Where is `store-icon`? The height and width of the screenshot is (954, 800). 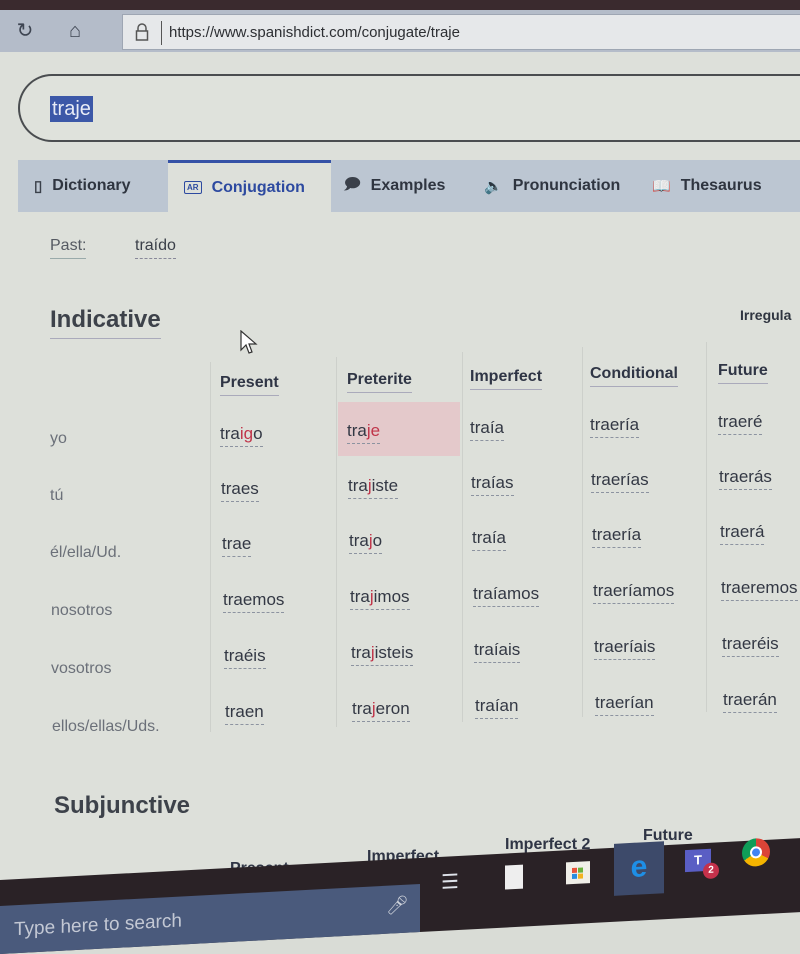
store-icon is located at coordinates (578, 872).